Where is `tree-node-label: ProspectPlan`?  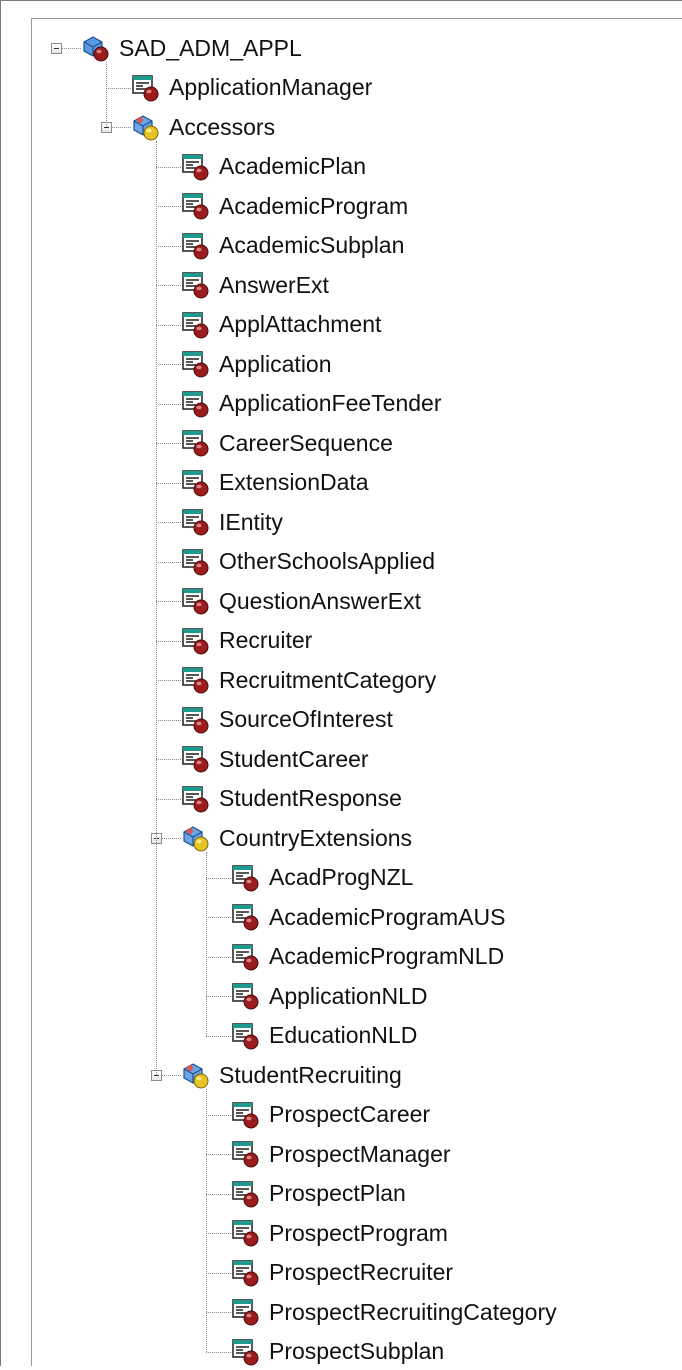 tree-node-label: ProspectPlan is located at coordinates (337, 1193).